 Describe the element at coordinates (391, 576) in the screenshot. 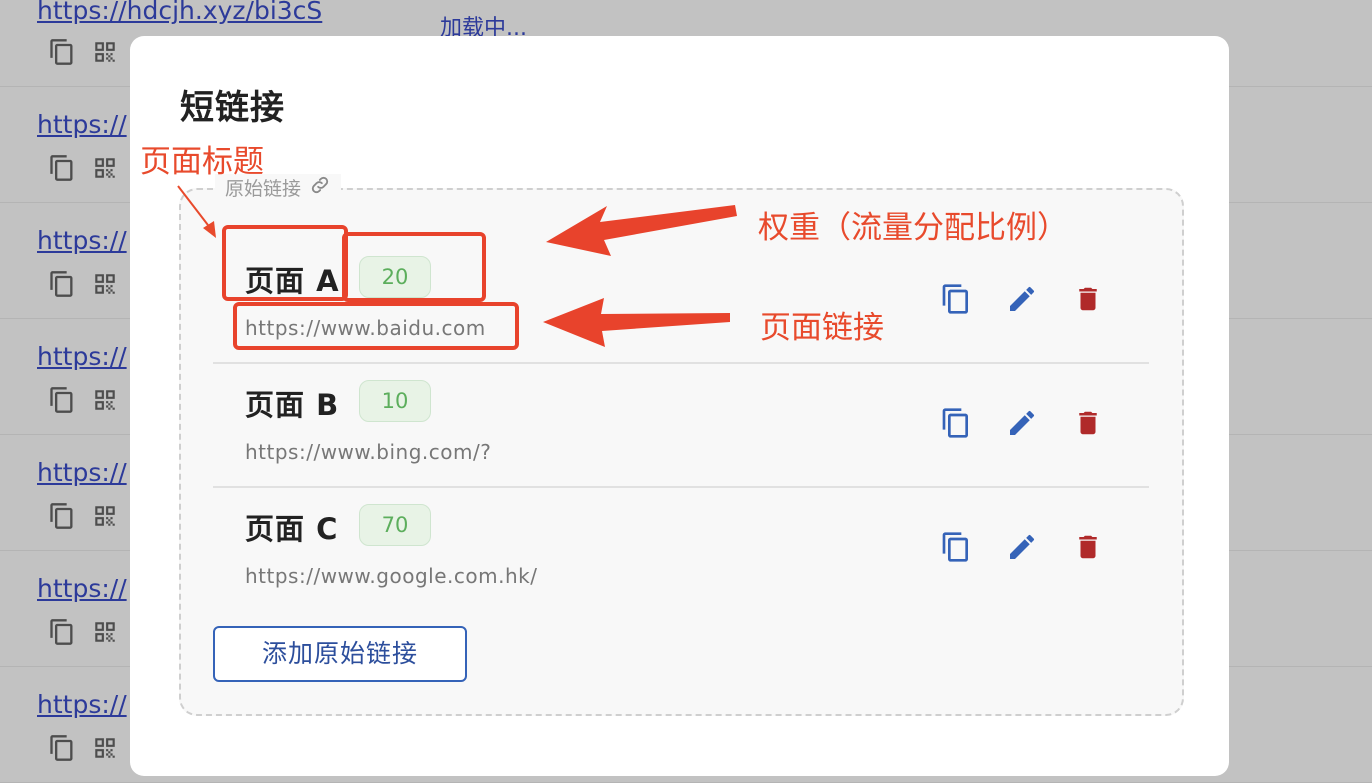

I see `page-url: https://www.google.com.hk/` at that location.